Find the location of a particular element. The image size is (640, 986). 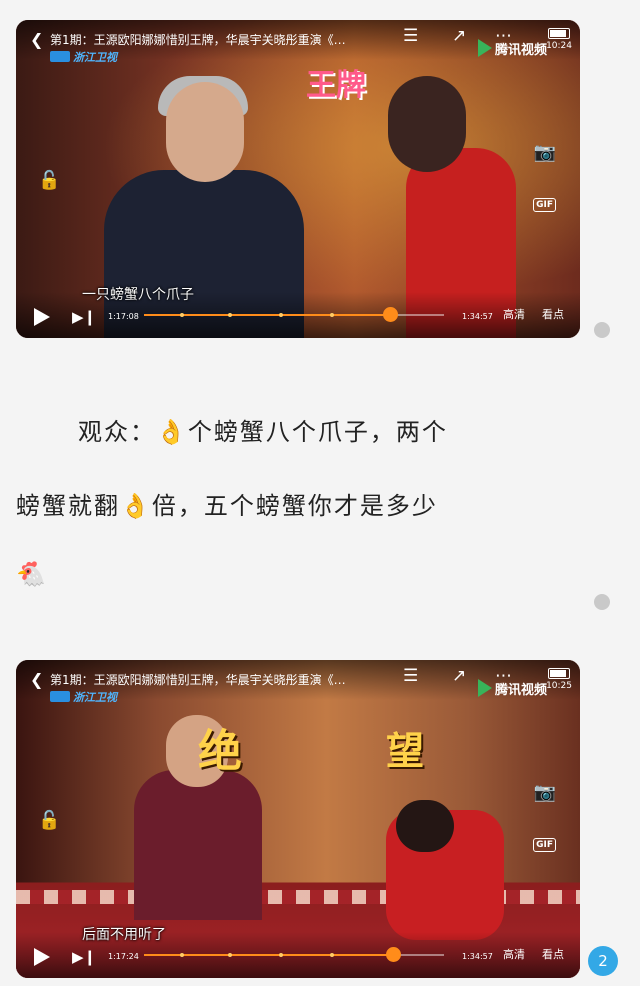

screen-caption: 绝 is located at coordinates (220, 751).